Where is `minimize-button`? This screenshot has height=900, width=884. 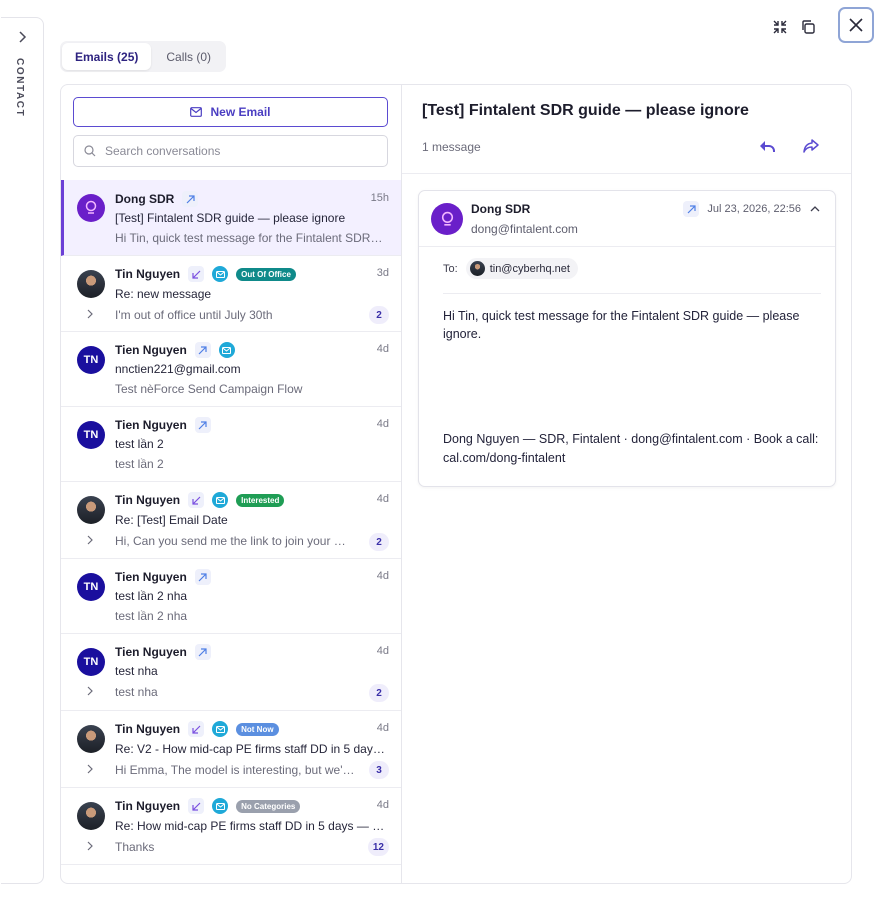 minimize-button is located at coordinates (780, 27).